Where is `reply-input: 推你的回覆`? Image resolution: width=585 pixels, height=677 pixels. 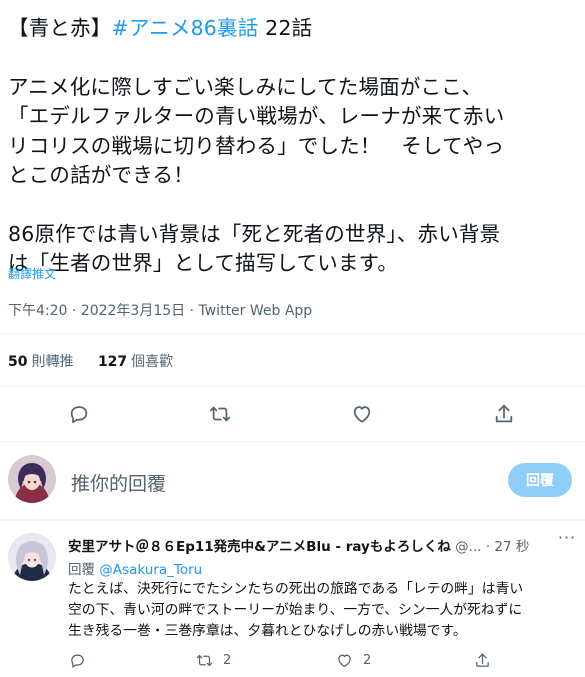 reply-input: 推你的回覆 is located at coordinates (118, 482).